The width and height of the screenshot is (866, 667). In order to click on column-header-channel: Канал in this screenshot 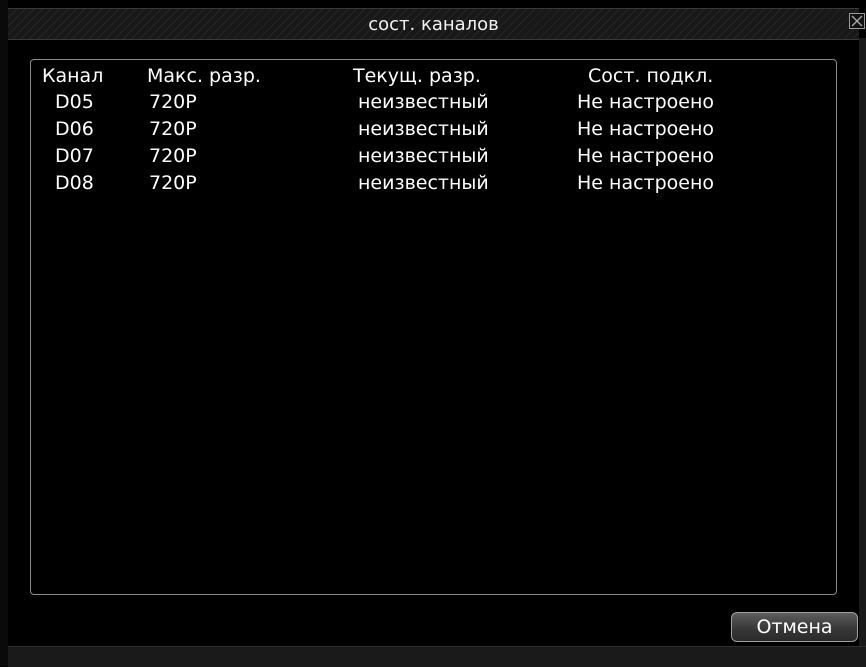, I will do `click(72, 76)`.